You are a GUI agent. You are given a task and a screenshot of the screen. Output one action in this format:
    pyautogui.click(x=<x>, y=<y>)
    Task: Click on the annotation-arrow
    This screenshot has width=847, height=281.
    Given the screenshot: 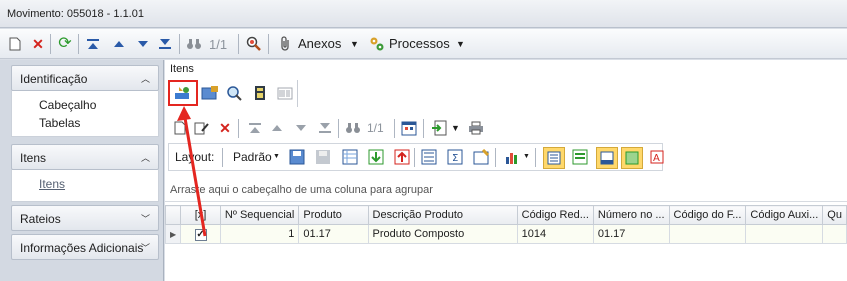 What is the action you would take?
    pyautogui.click(x=192, y=171)
    